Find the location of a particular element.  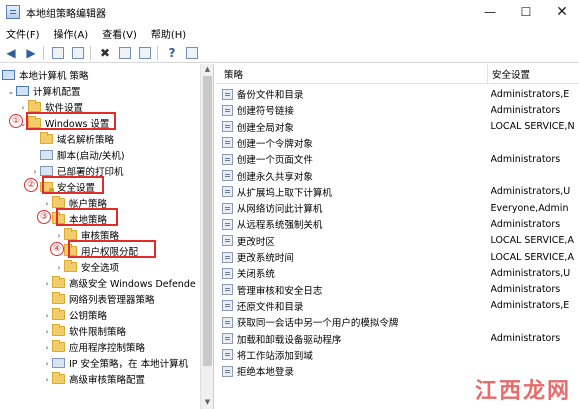

policy-setting-value: Administrators,U is located at coordinates (530, 273).